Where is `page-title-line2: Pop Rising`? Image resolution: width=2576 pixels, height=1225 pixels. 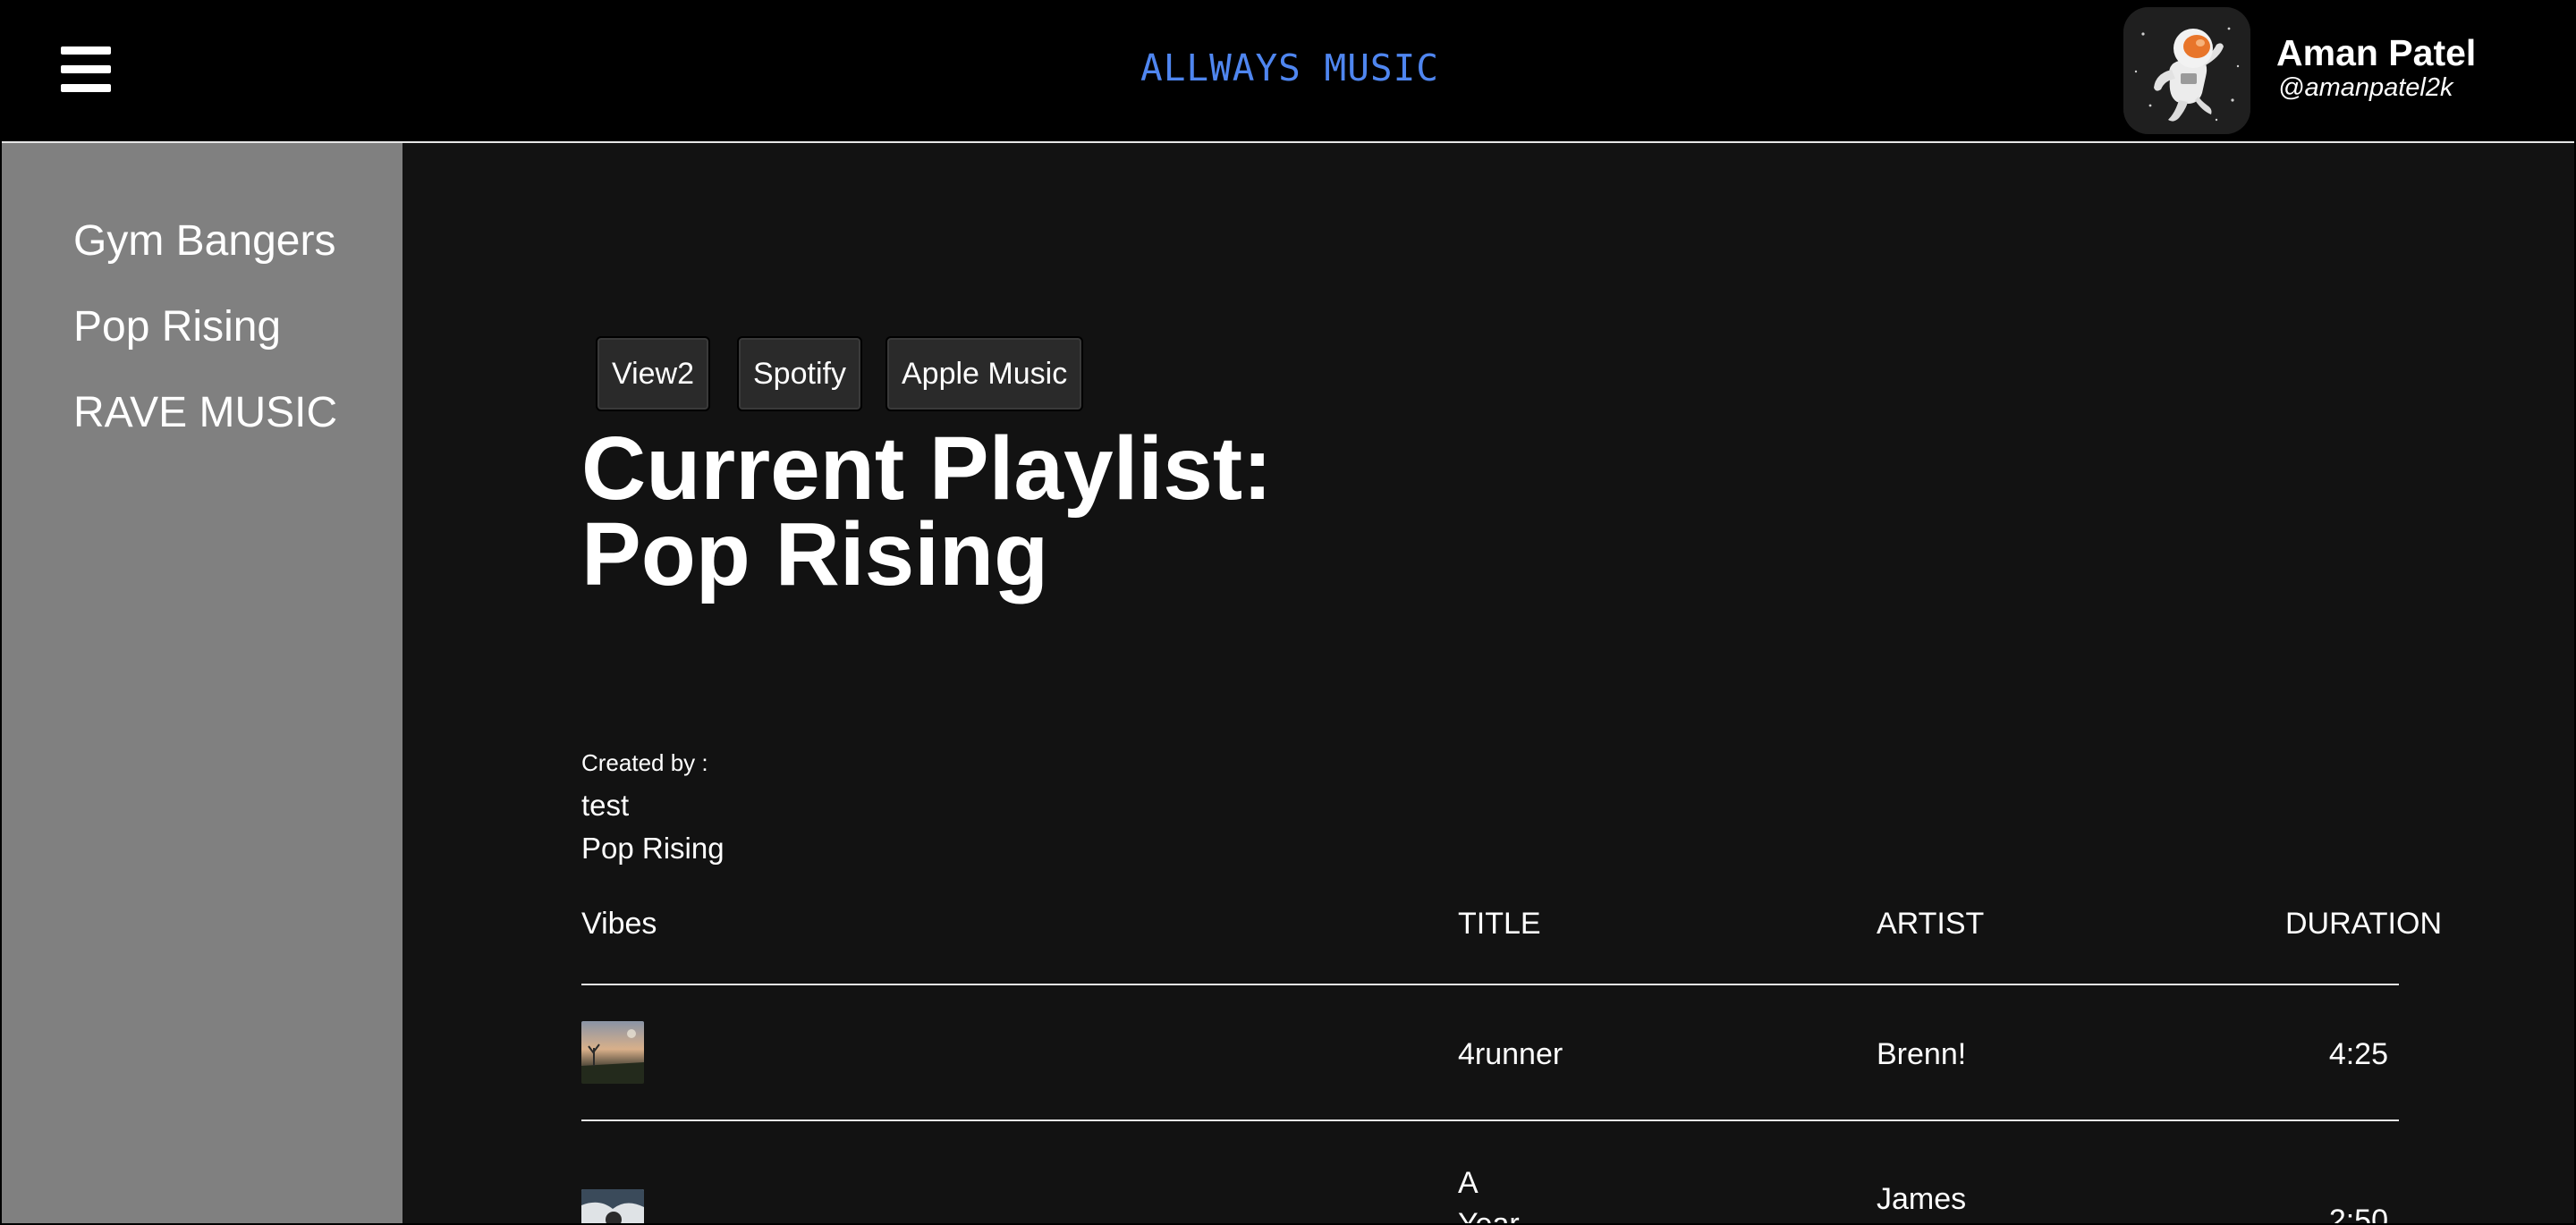
page-title-line2: Pop Rising is located at coordinates (815, 554).